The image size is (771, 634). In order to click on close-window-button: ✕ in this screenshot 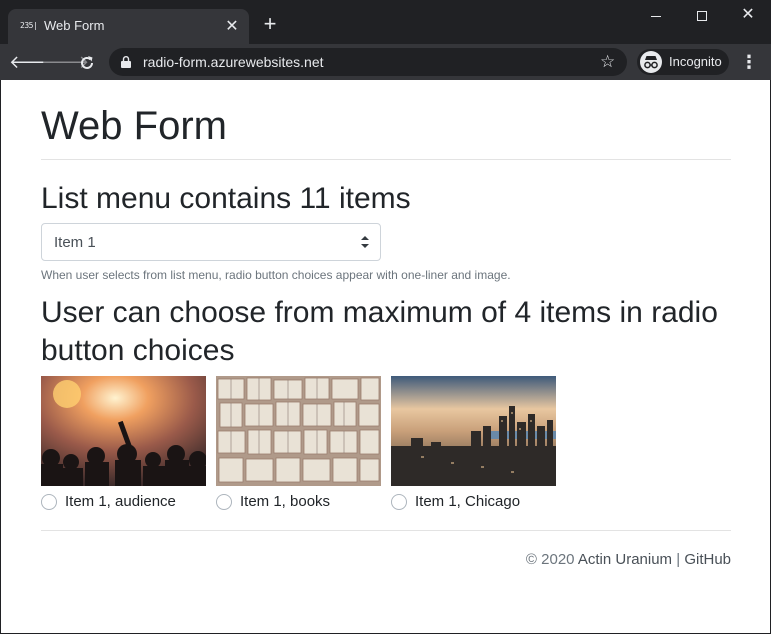, I will do `click(748, 15)`.